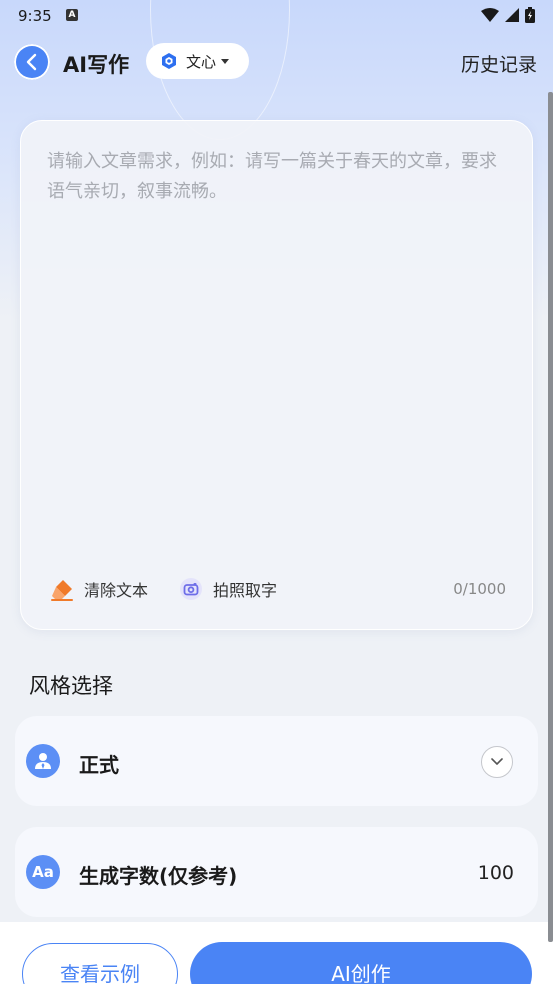  I want to click on clear-text-button: 清除文本, so click(99, 589).